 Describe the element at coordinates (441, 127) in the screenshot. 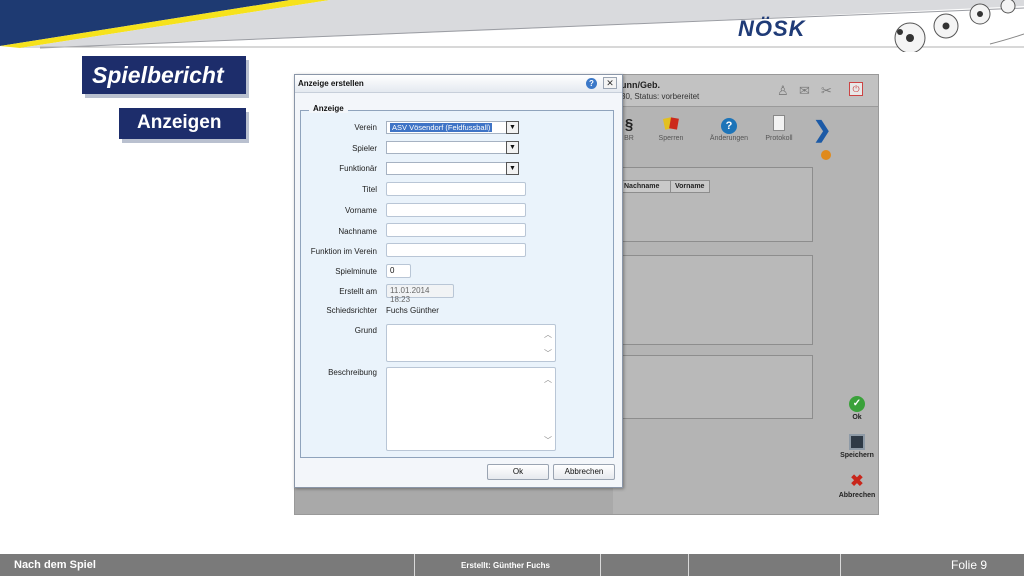

I see `verein-value: ASV Vösendorf (Feldfussball)` at that location.